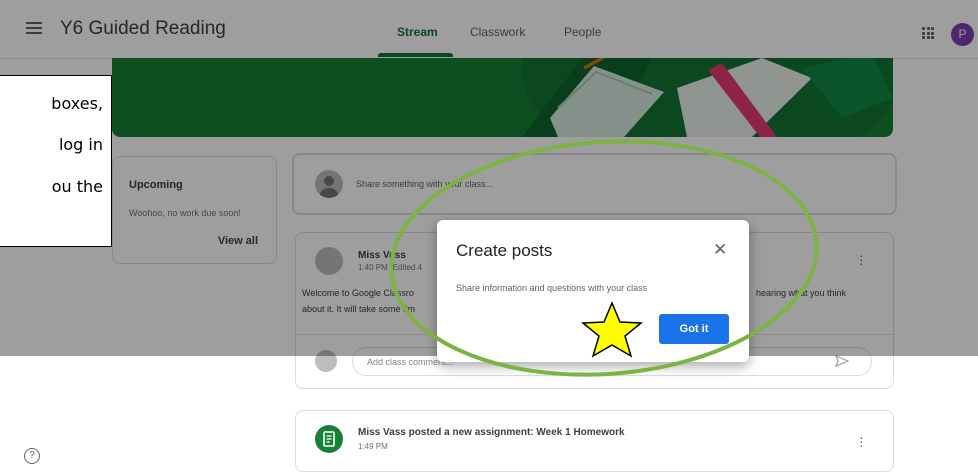  Describe the element at coordinates (77, 186) in the screenshot. I see `callout-line-3: ou the` at that location.